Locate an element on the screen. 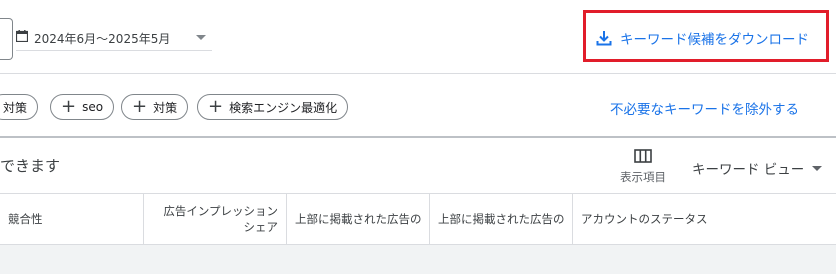 The width and height of the screenshot is (836, 274). divider is located at coordinates (418, 73).